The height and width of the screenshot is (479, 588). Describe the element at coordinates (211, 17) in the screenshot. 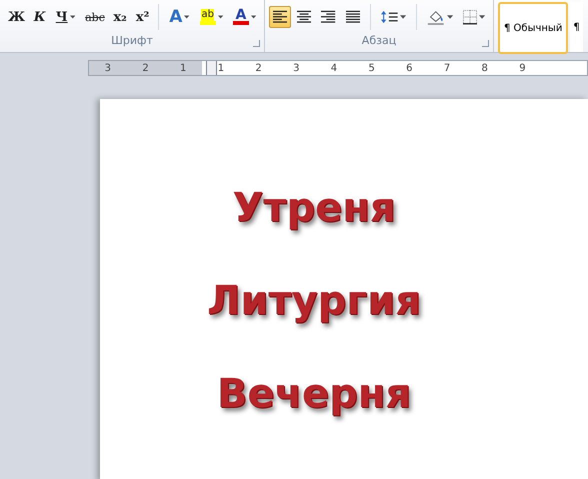

I see `toolbar-button: ab` at that location.